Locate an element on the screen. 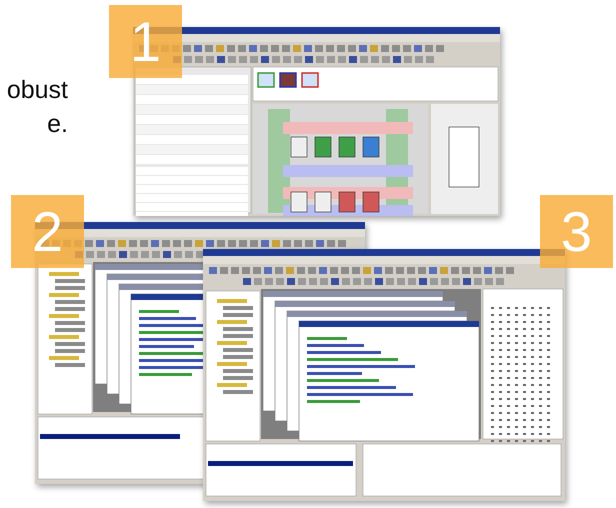 The height and width of the screenshot is (508, 616). step-number: 3 is located at coordinates (576, 231).